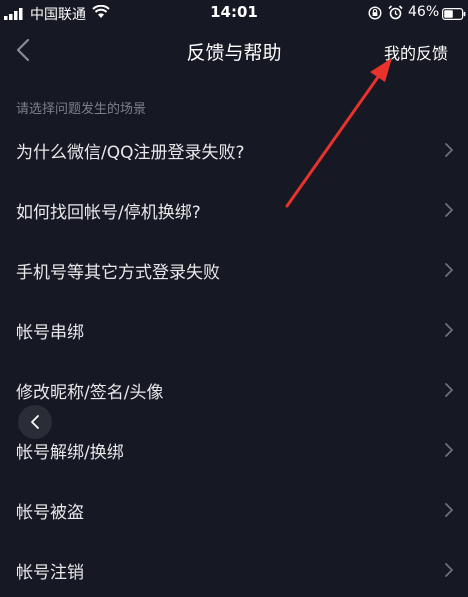  What do you see at coordinates (50, 333) in the screenshot?
I see `faq-item-label: 帐号串绑` at bounding box center [50, 333].